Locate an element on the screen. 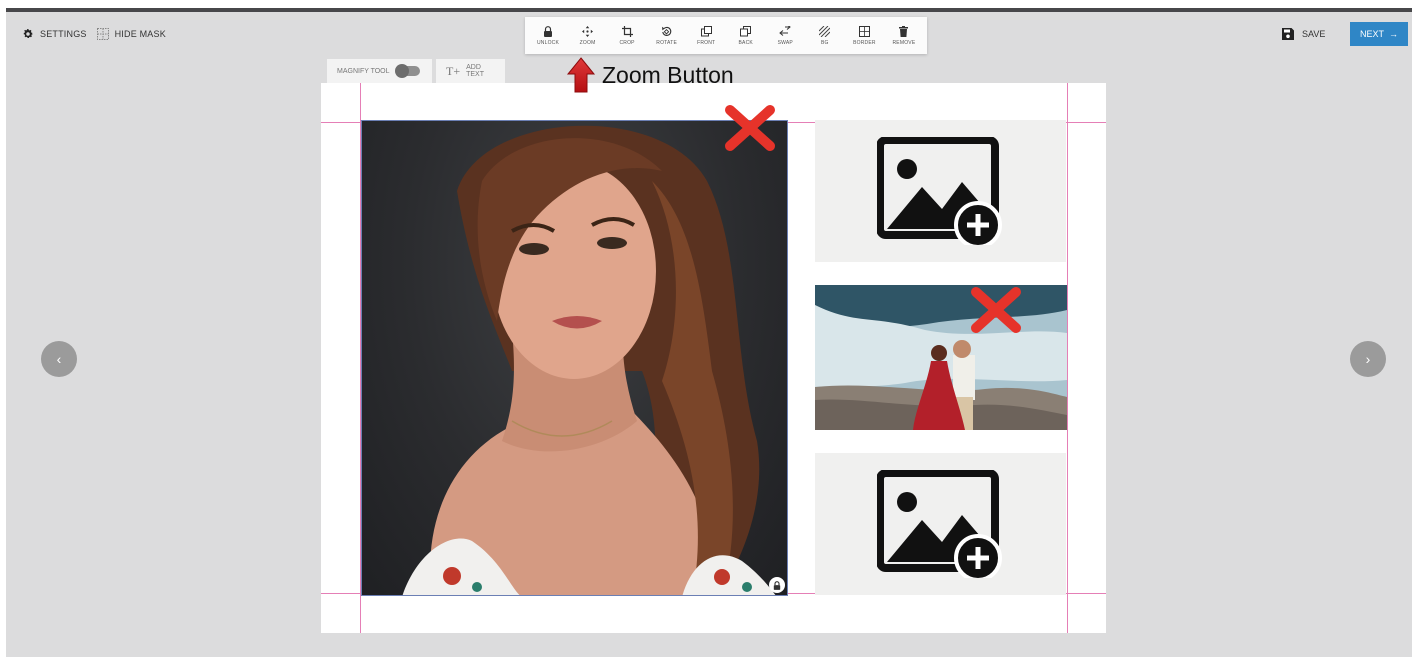  grid-icon is located at coordinates (102, 34).